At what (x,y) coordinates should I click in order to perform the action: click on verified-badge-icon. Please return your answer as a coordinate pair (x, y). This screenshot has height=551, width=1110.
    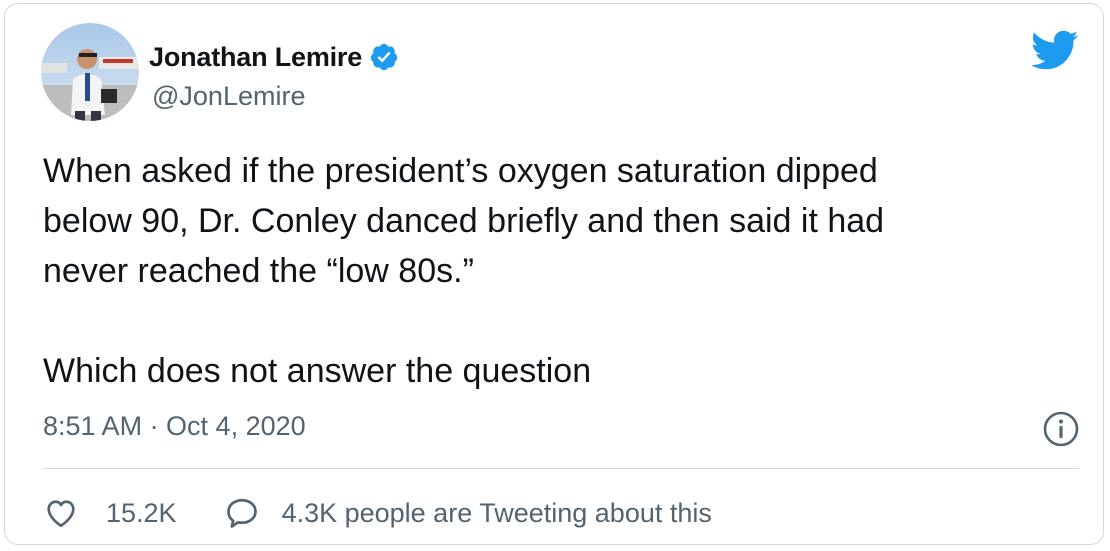
    Looking at the image, I should click on (384, 57).